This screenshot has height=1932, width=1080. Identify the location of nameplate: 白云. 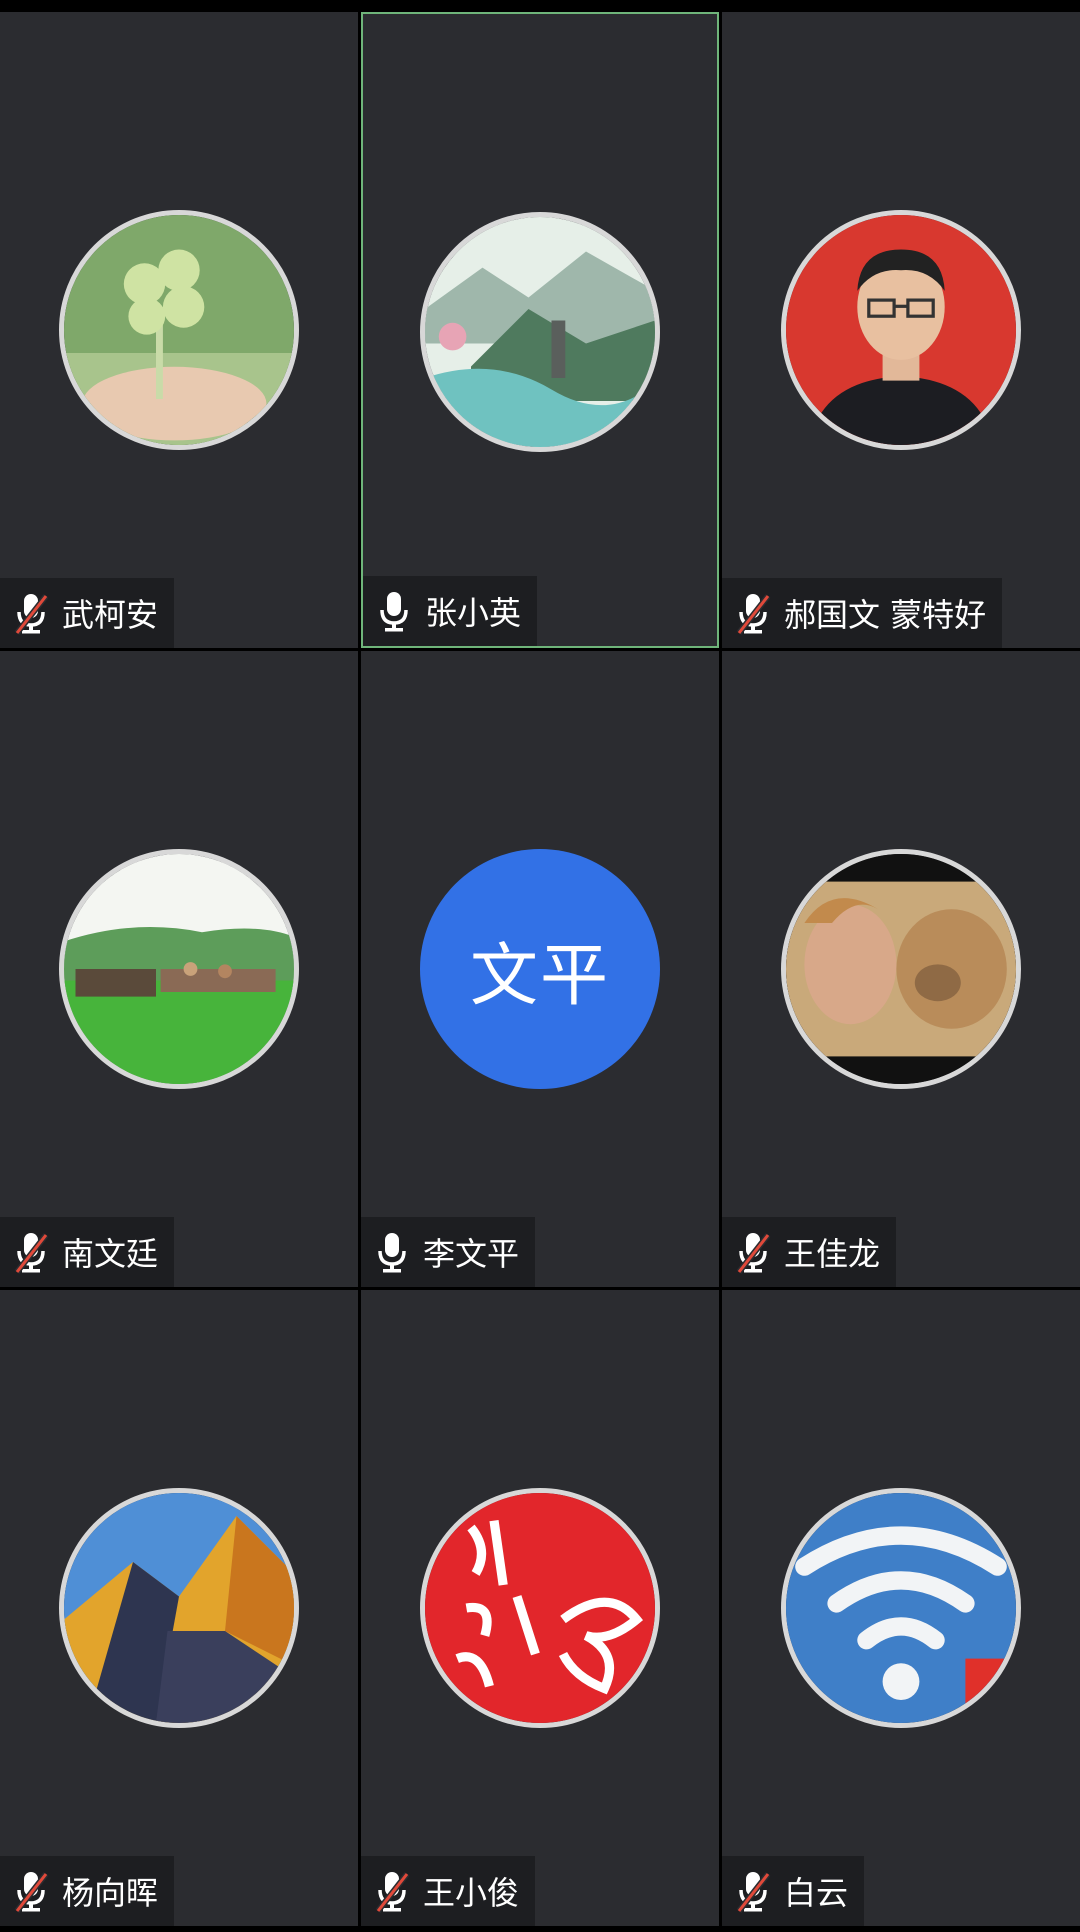
(793, 1891).